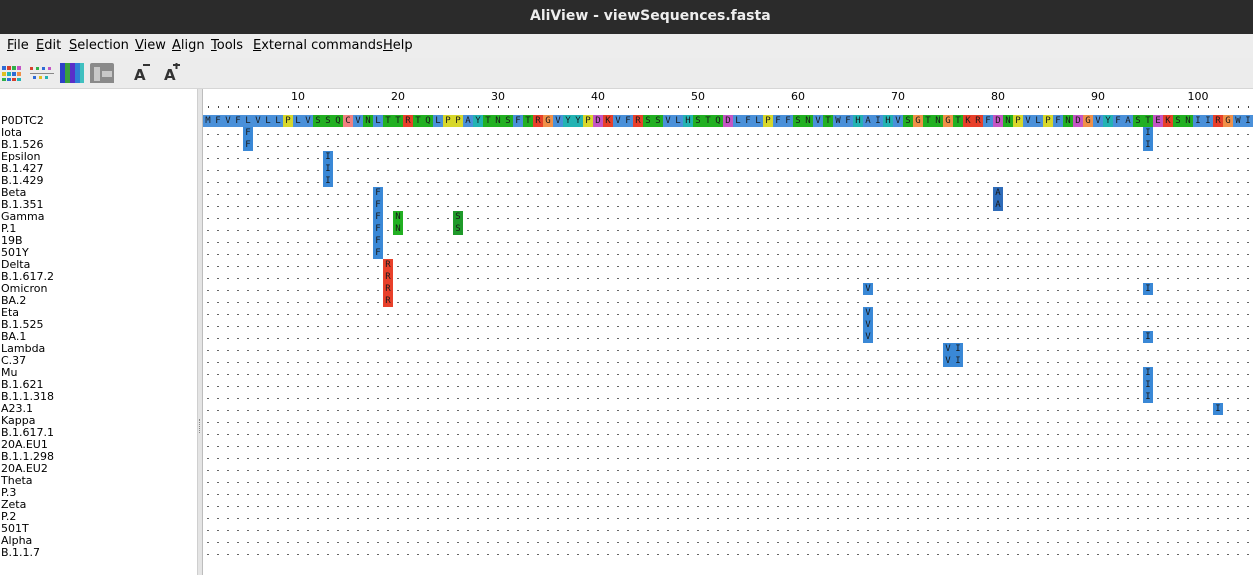 The width and height of the screenshot is (1253, 575). What do you see at coordinates (20, 553) in the screenshot?
I see `sequence-name: B.1.1.7` at bounding box center [20, 553].